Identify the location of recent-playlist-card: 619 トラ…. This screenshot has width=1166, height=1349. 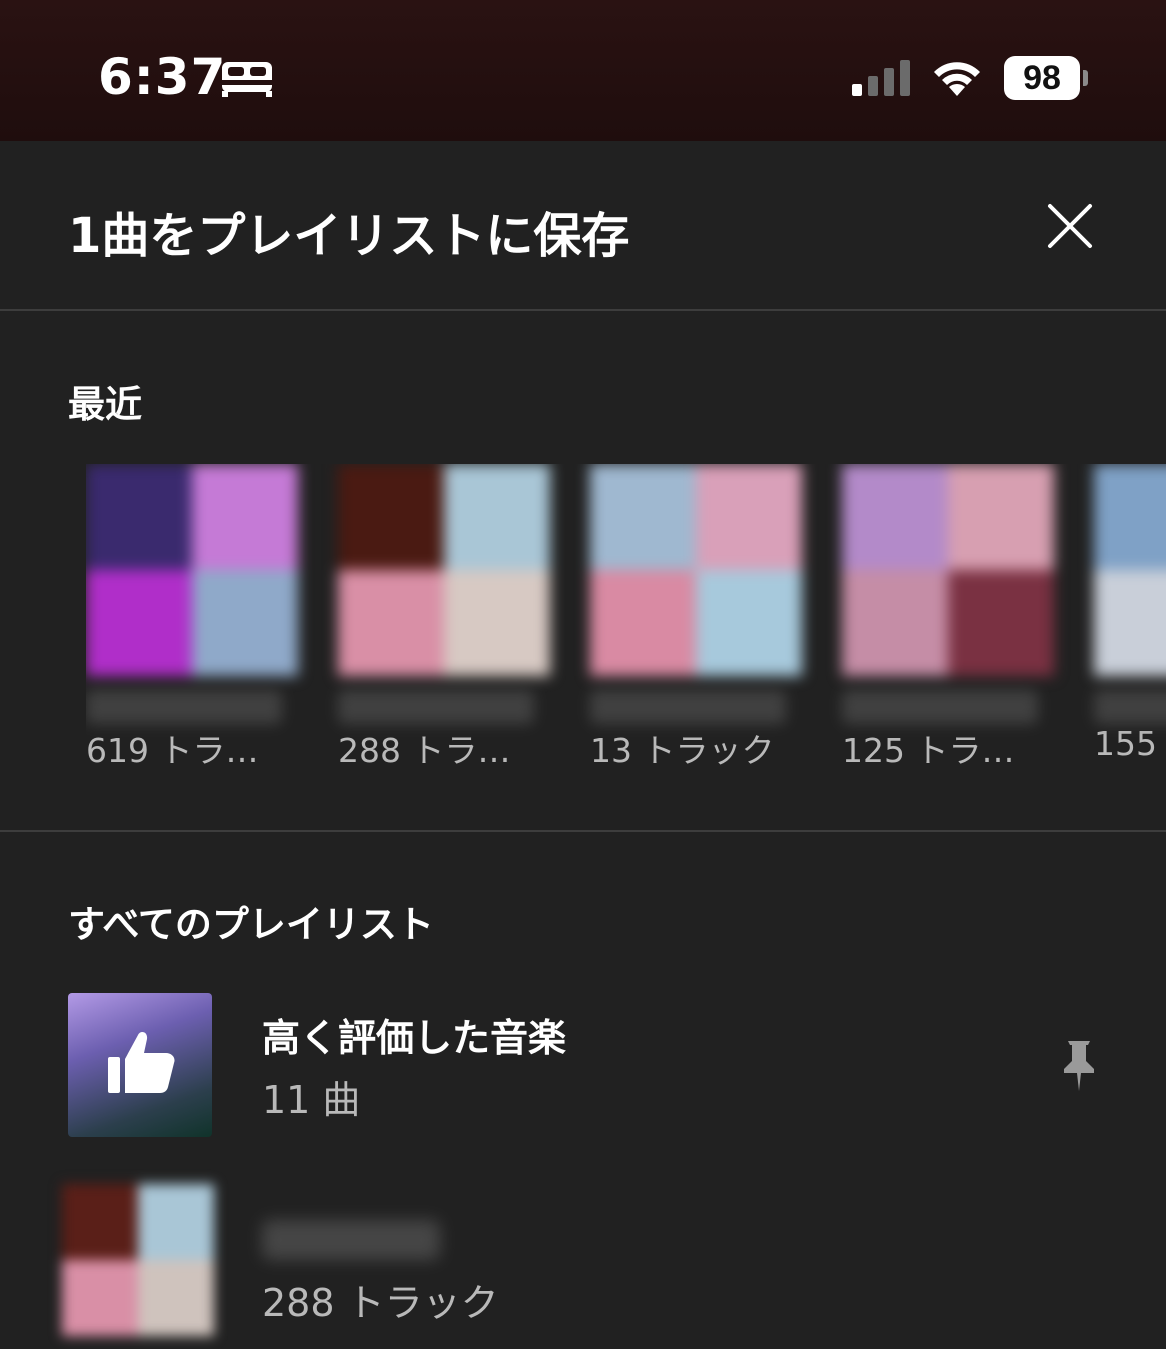
(195, 618).